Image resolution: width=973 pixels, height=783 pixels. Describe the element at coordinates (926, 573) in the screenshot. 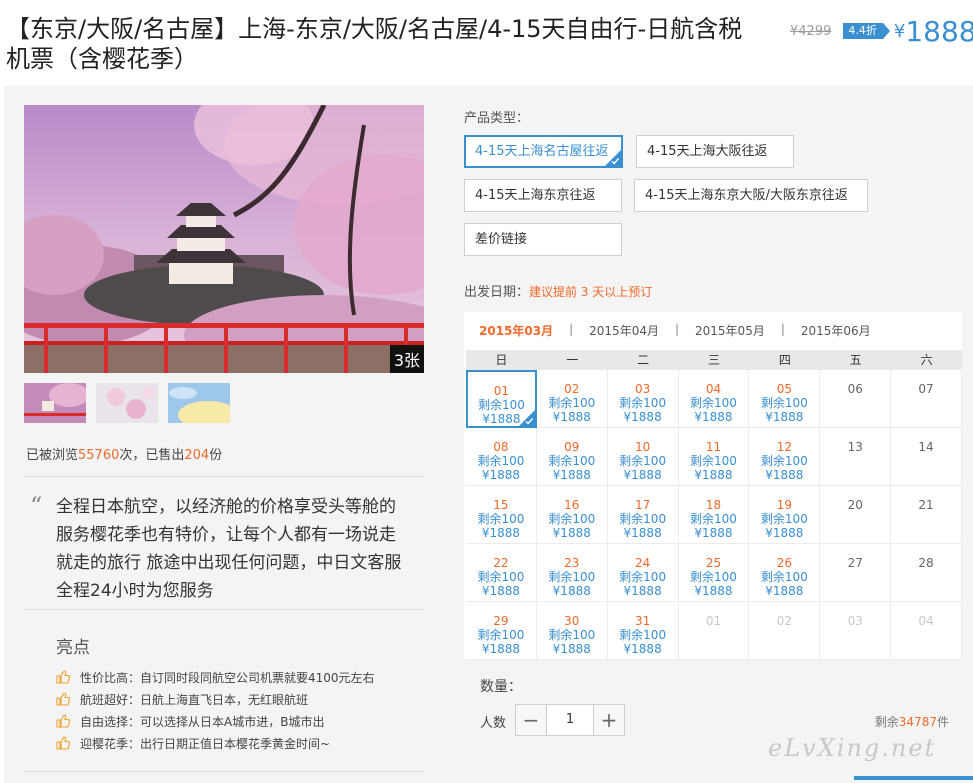

I see `calendar-day: 28` at that location.